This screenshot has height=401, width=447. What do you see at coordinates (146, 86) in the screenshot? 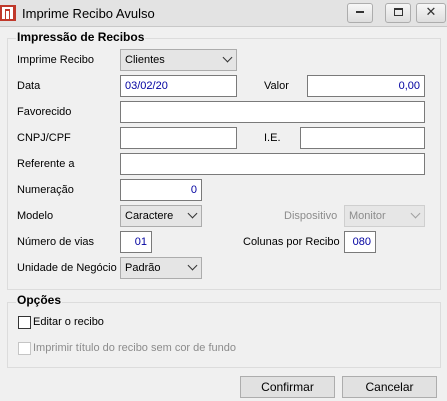
I see `data-value: 03/02/20` at bounding box center [146, 86].